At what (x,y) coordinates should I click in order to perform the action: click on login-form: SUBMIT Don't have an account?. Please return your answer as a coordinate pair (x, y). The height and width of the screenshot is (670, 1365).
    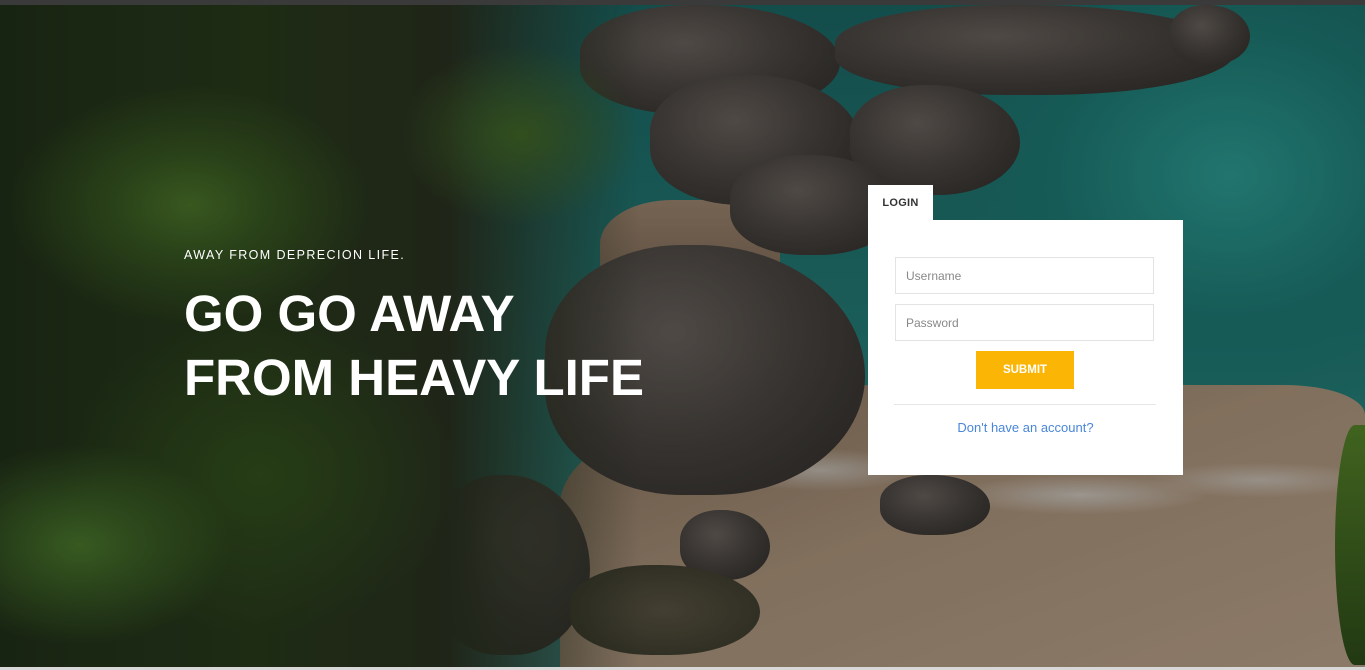
    Looking at the image, I should click on (1025, 347).